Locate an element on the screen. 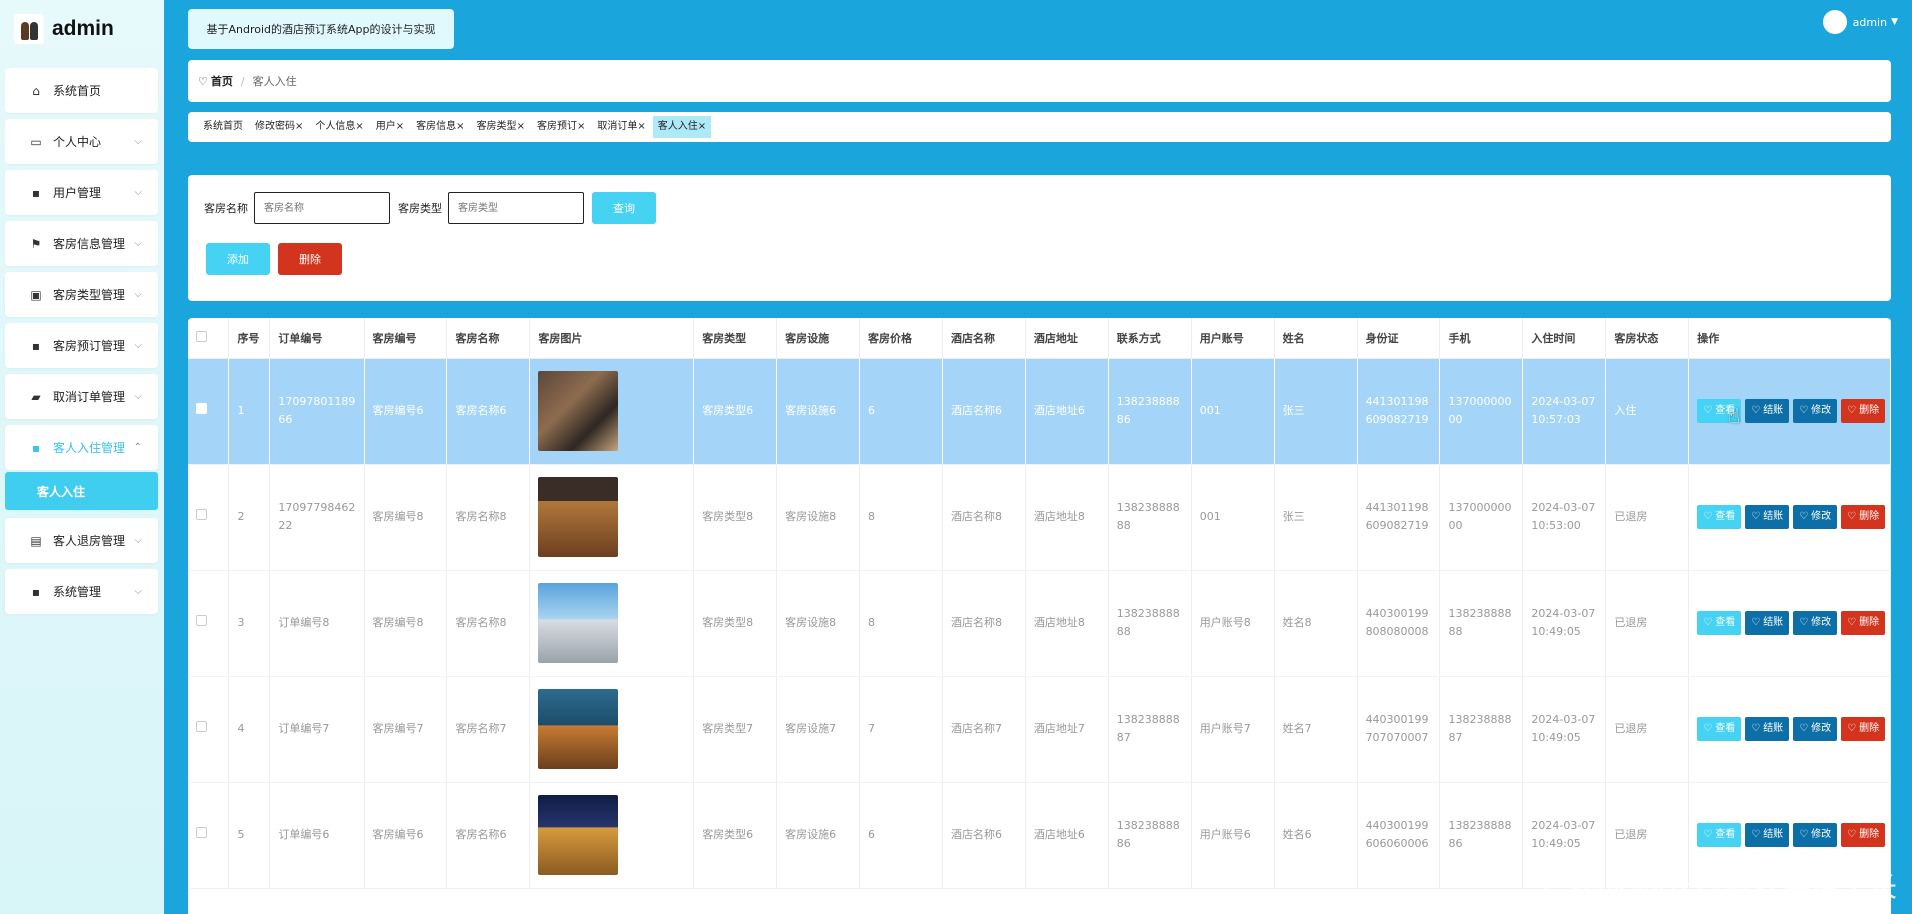 The image size is (1912, 914). sidebar-item-booking: ▪ 客房预订管理 ⌵ is located at coordinates (81, 345).